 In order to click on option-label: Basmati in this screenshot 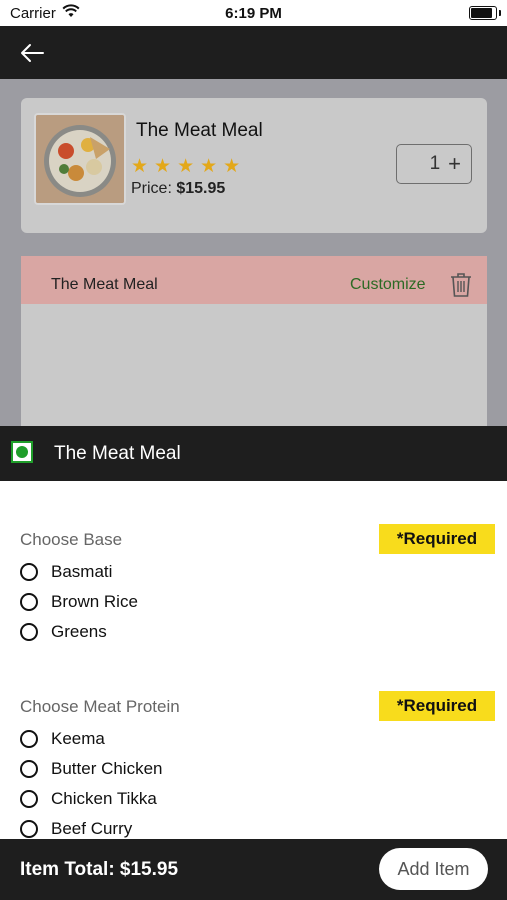, I will do `click(82, 571)`.